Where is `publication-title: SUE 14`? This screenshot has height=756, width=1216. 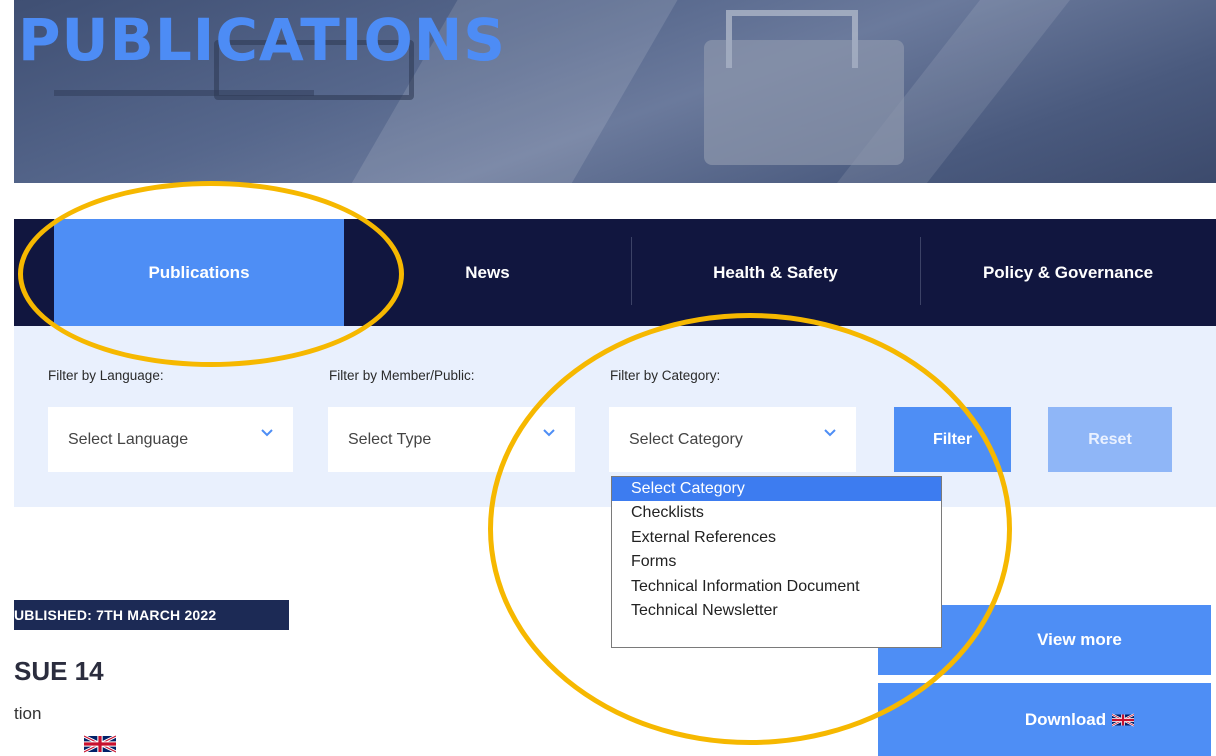
publication-title: SUE 14 is located at coordinates (59, 671).